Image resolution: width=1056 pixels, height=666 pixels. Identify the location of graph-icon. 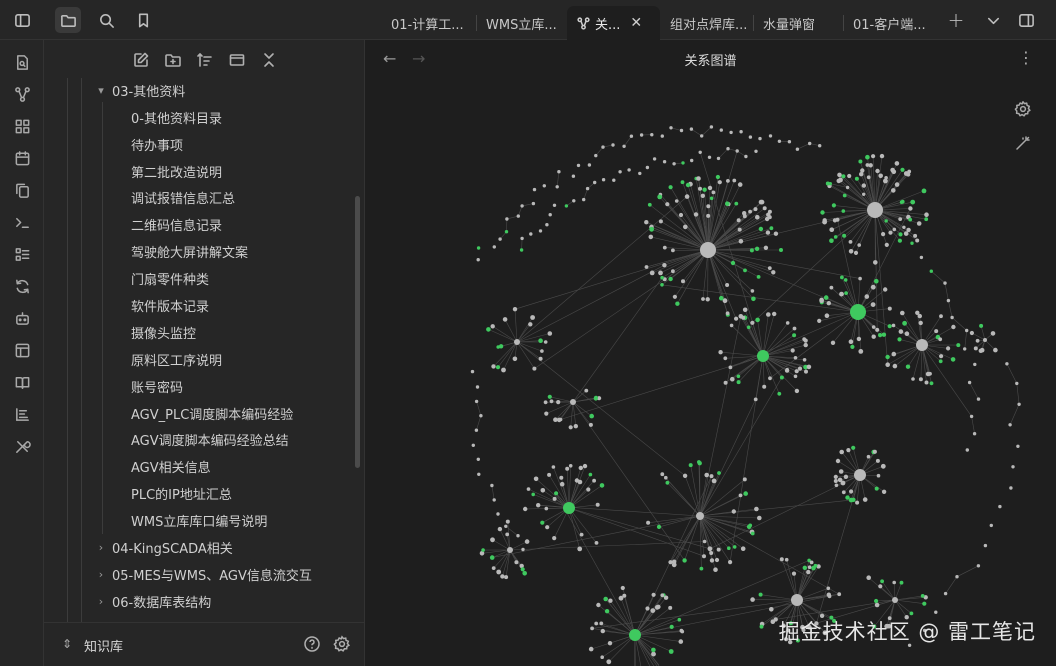
(22, 94).